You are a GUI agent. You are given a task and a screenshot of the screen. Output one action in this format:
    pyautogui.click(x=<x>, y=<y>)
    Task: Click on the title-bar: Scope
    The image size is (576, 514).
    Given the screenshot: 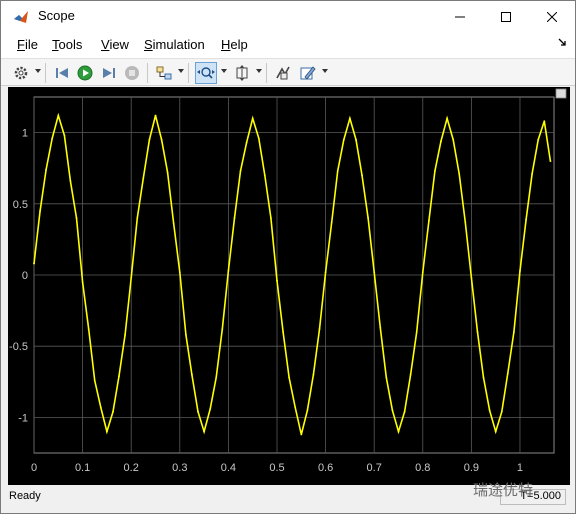 What is the action you would take?
    pyautogui.click(x=288, y=16)
    